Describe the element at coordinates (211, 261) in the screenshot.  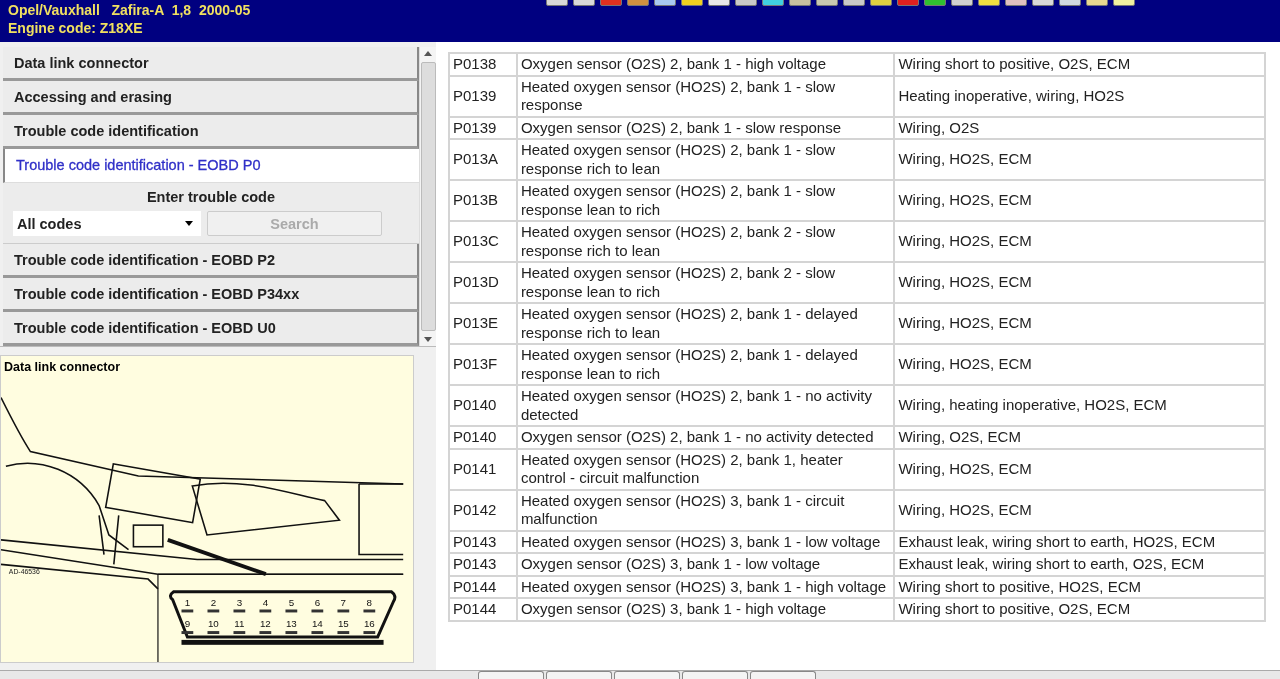
I see `nav-item: Trouble code identification - EOBD P2` at that location.